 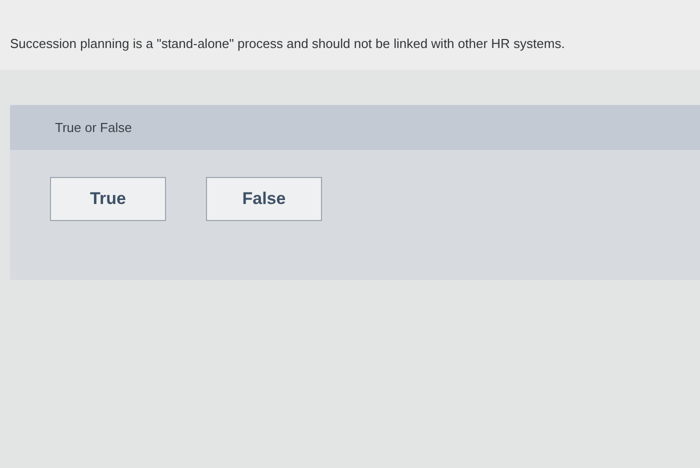 I want to click on question-type-label: True or False, so click(x=93, y=127).